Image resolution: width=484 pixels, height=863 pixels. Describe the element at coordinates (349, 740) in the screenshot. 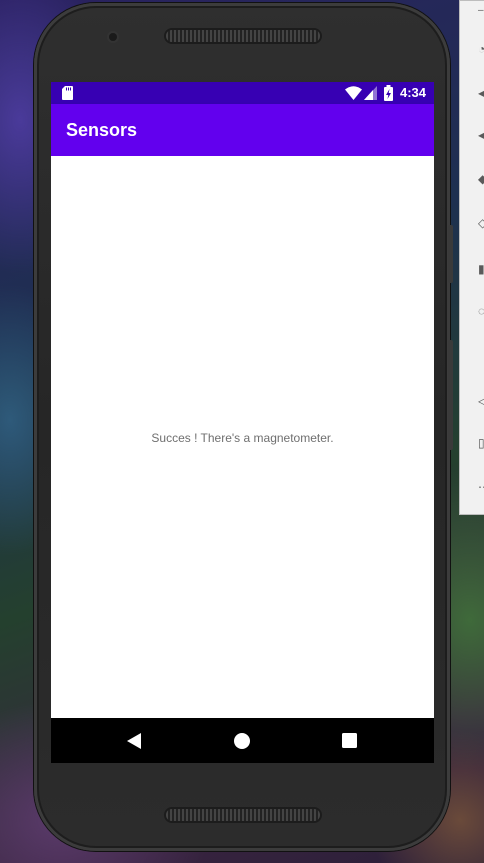

I see `recents-icon` at that location.